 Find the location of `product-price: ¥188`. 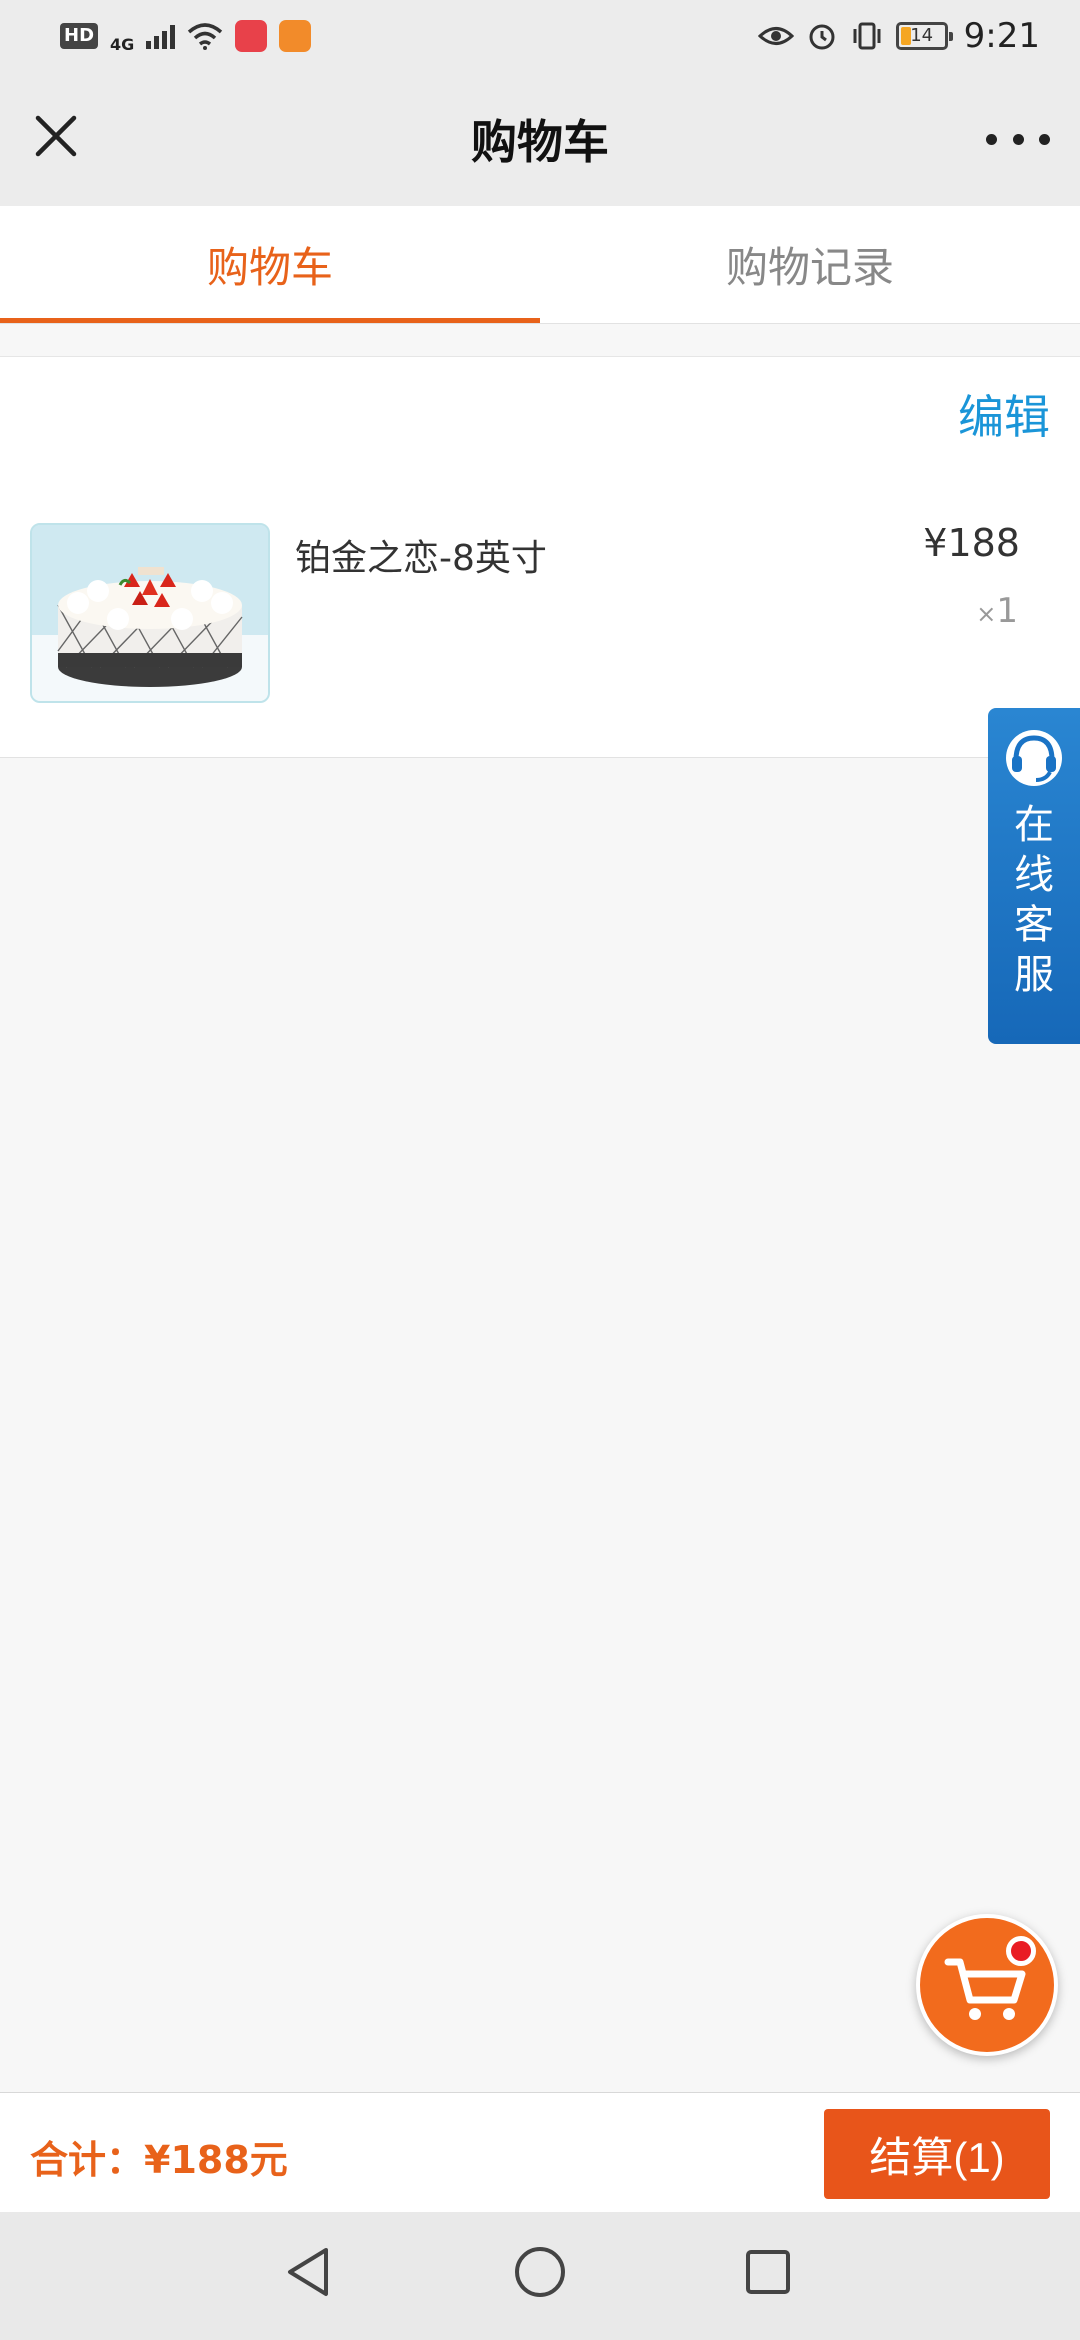

product-price: ¥188 is located at coordinates (971, 543).